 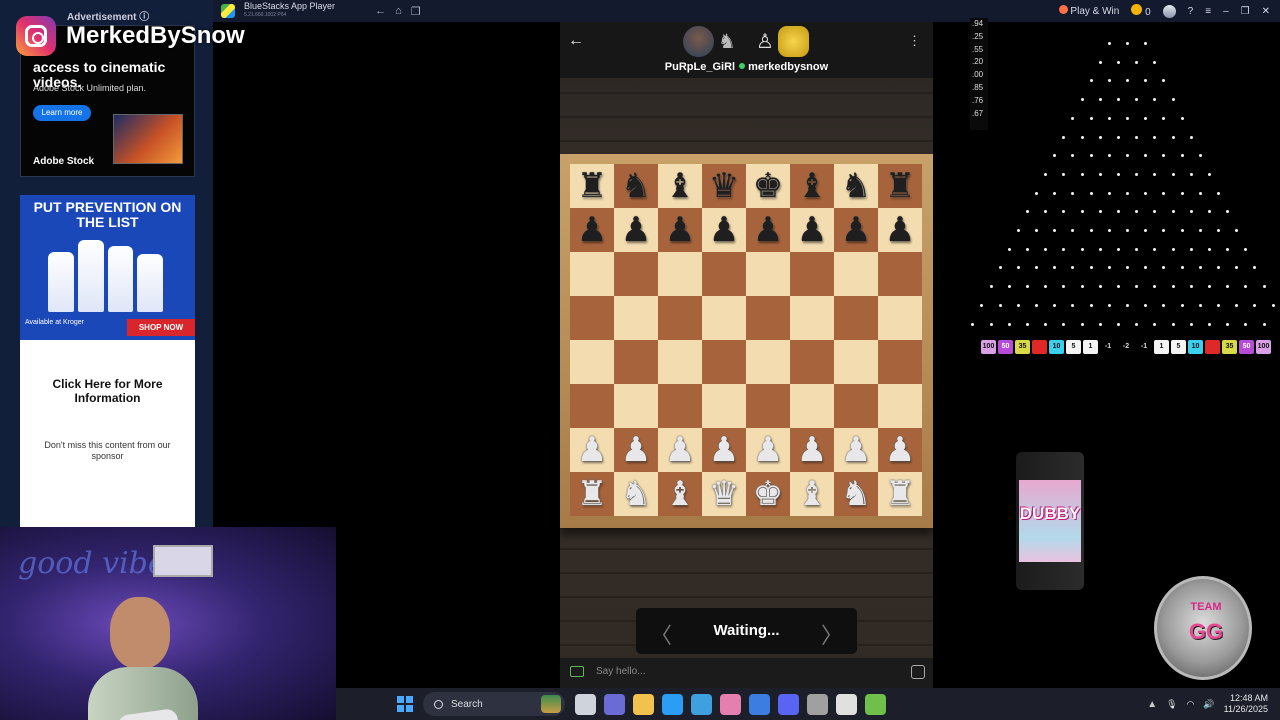 I want to click on board-square: ♚, so click(x=768, y=494).